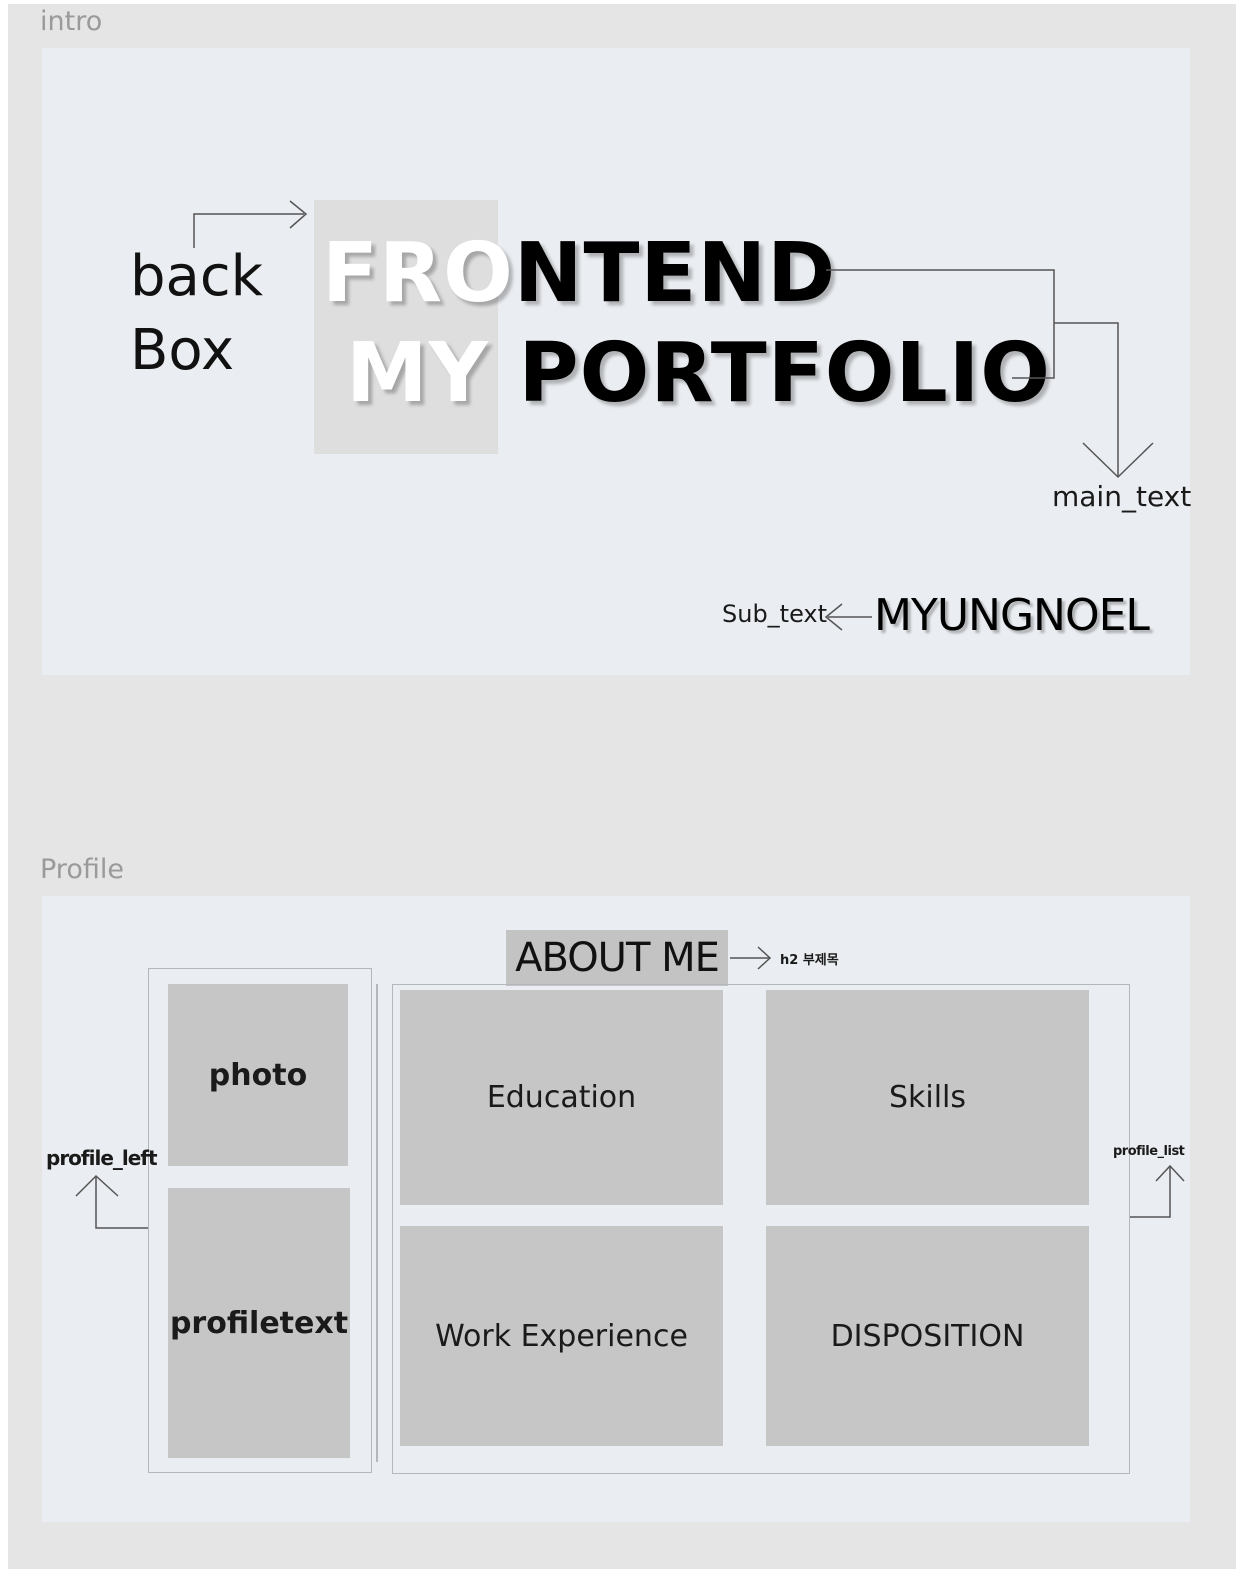 The image size is (1238, 1569). Describe the element at coordinates (775, 614) in the screenshot. I see `sub-text-label: Sub_text` at that location.